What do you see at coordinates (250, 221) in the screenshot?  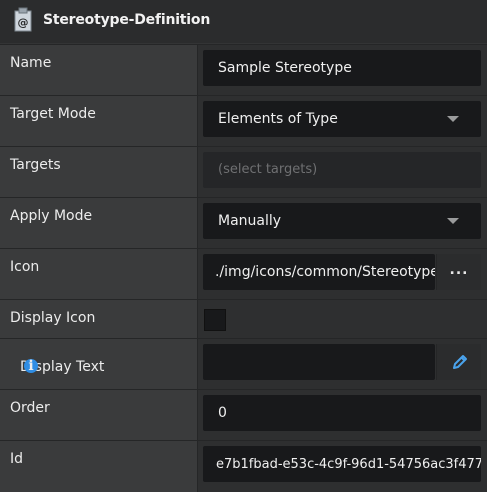 I see `apply-mode-selected: Manually` at bounding box center [250, 221].